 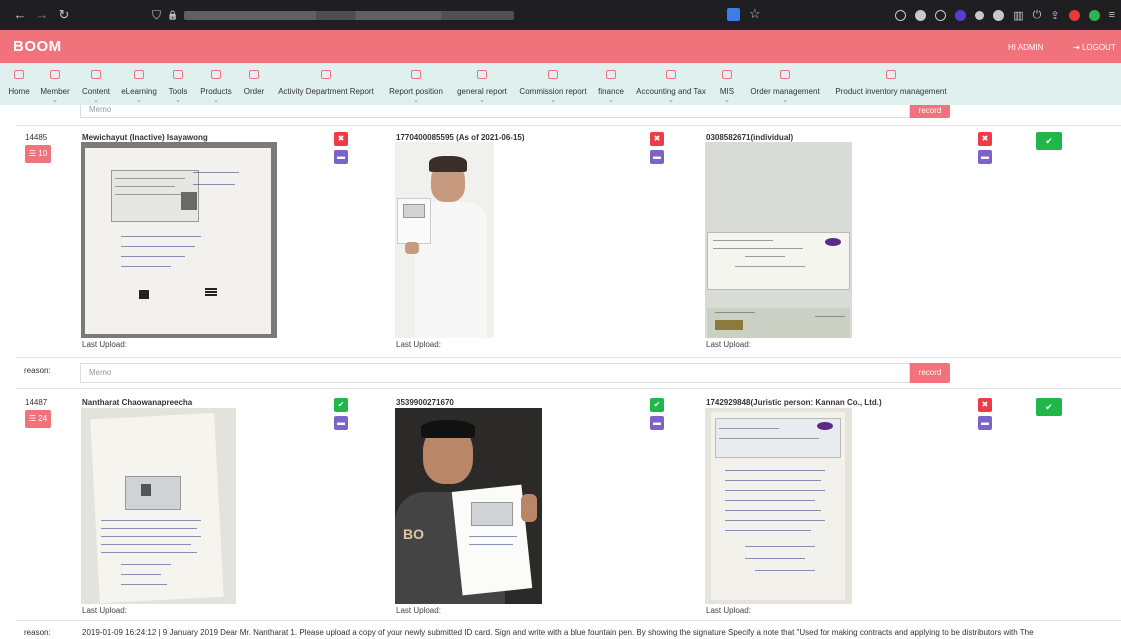 What do you see at coordinates (733, 14) in the screenshot?
I see `translate-icon` at bounding box center [733, 14].